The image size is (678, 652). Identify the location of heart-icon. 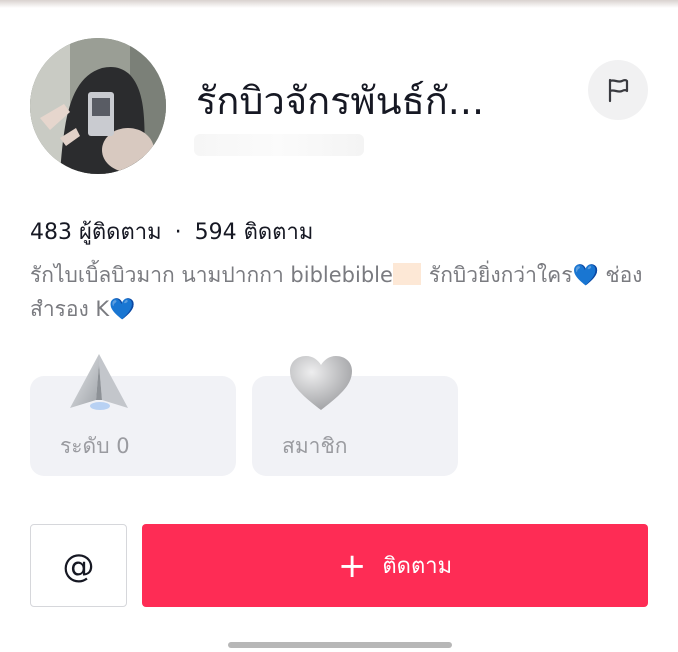
(321, 383).